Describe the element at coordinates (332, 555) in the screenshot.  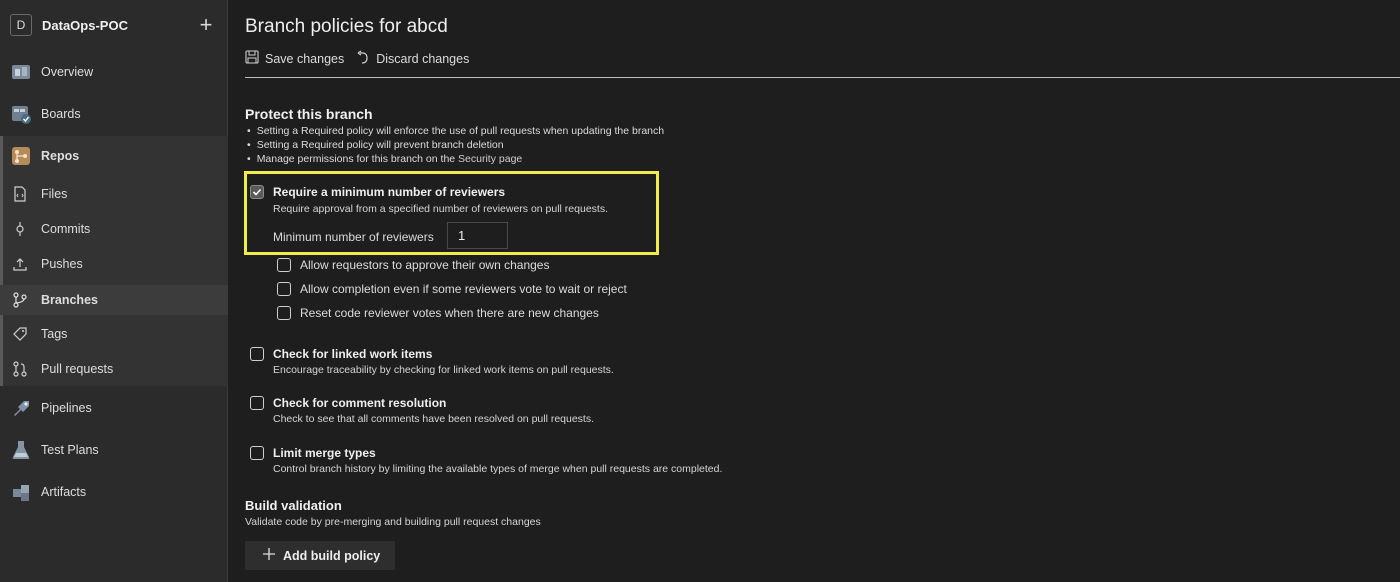
I see `add-build-policy-label: Add build policy` at that location.